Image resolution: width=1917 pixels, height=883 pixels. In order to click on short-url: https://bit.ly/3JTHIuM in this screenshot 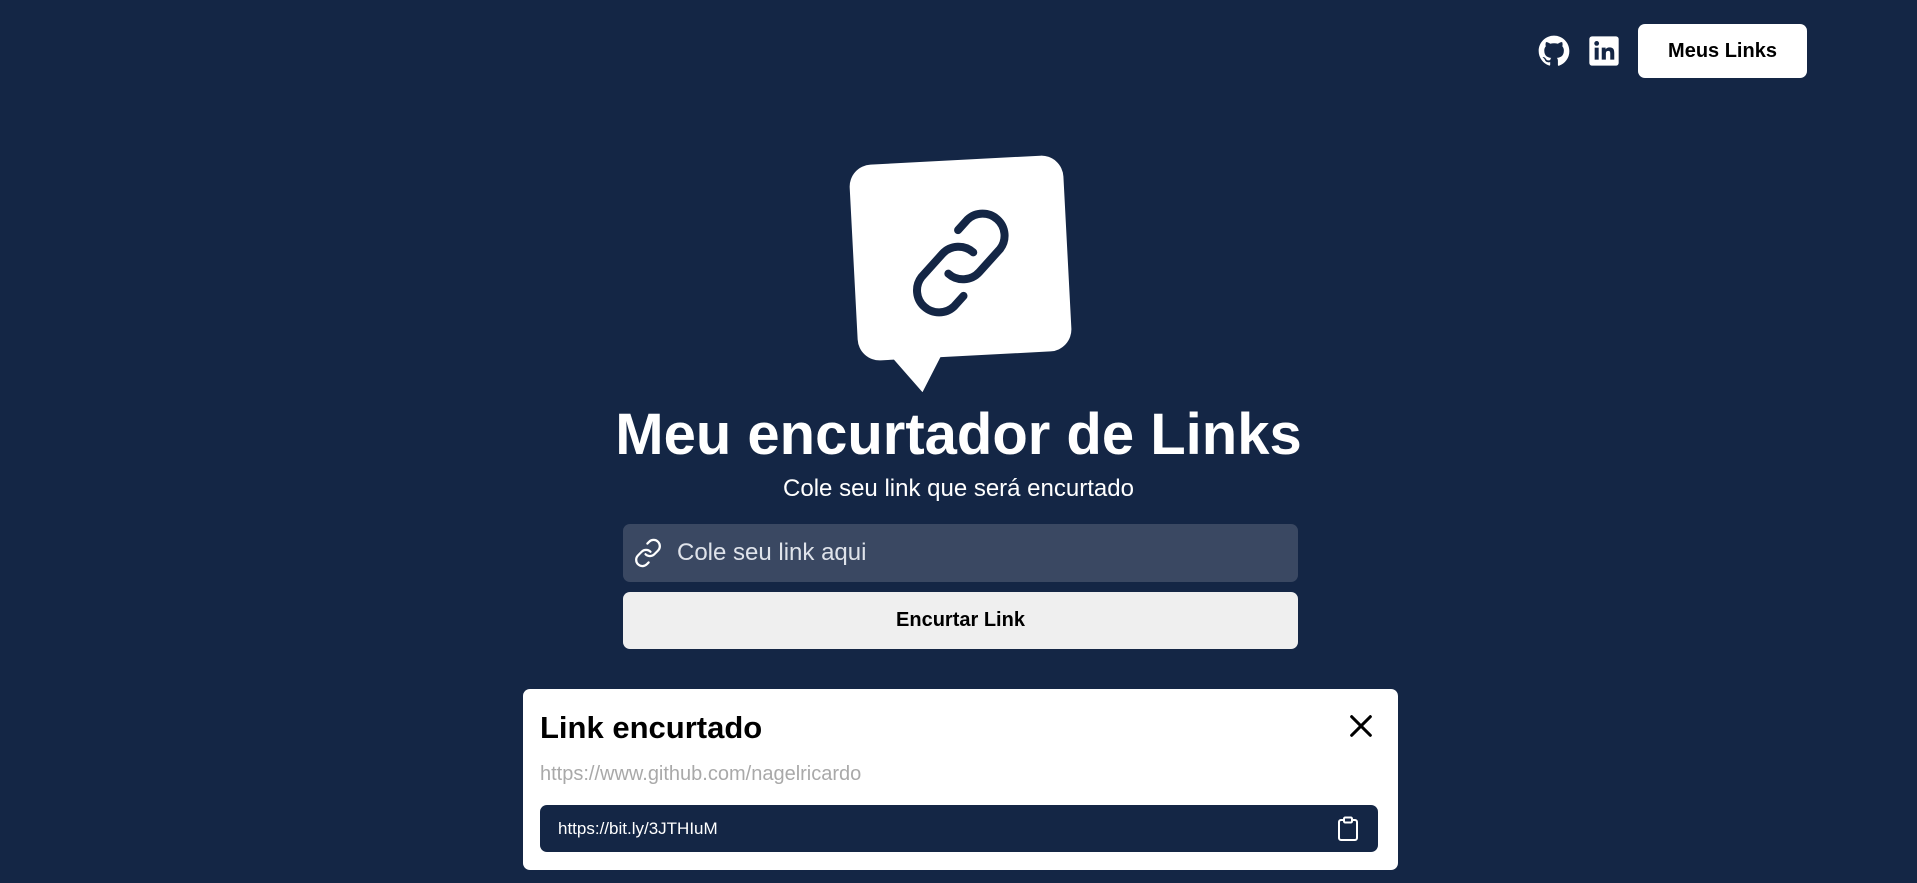, I will do `click(638, 829)`.